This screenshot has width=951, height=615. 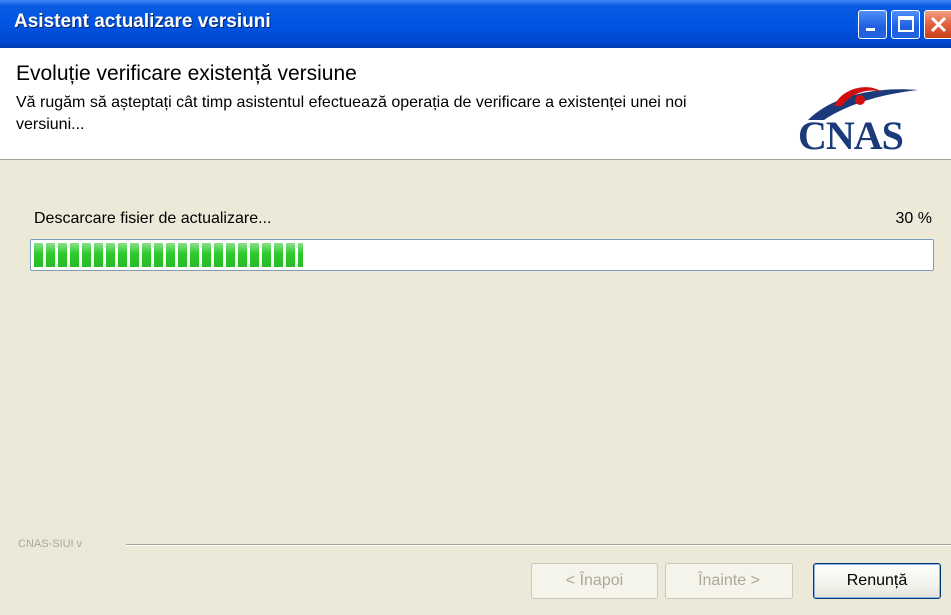 What do you see at coordinates (475, 24) in the screenshot?
I see `title-bar: Asistent actualizare versiuni` at bounding box center [475, 24].